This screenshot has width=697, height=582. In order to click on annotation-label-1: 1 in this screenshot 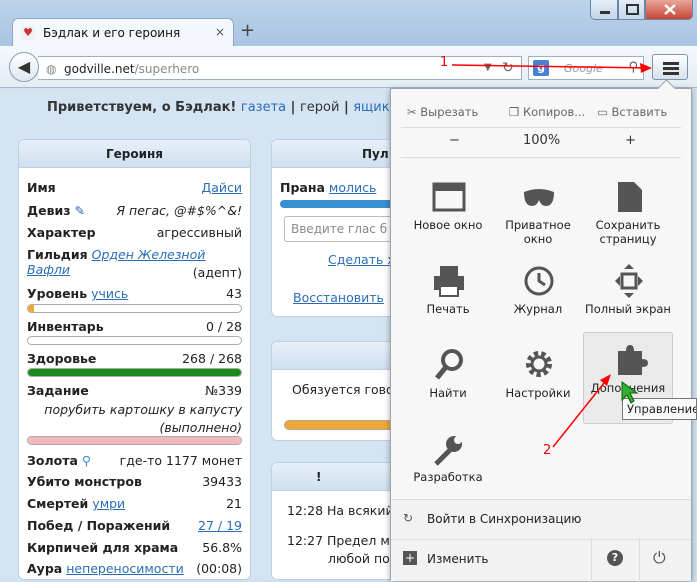, I will do `click(444, 62)`.